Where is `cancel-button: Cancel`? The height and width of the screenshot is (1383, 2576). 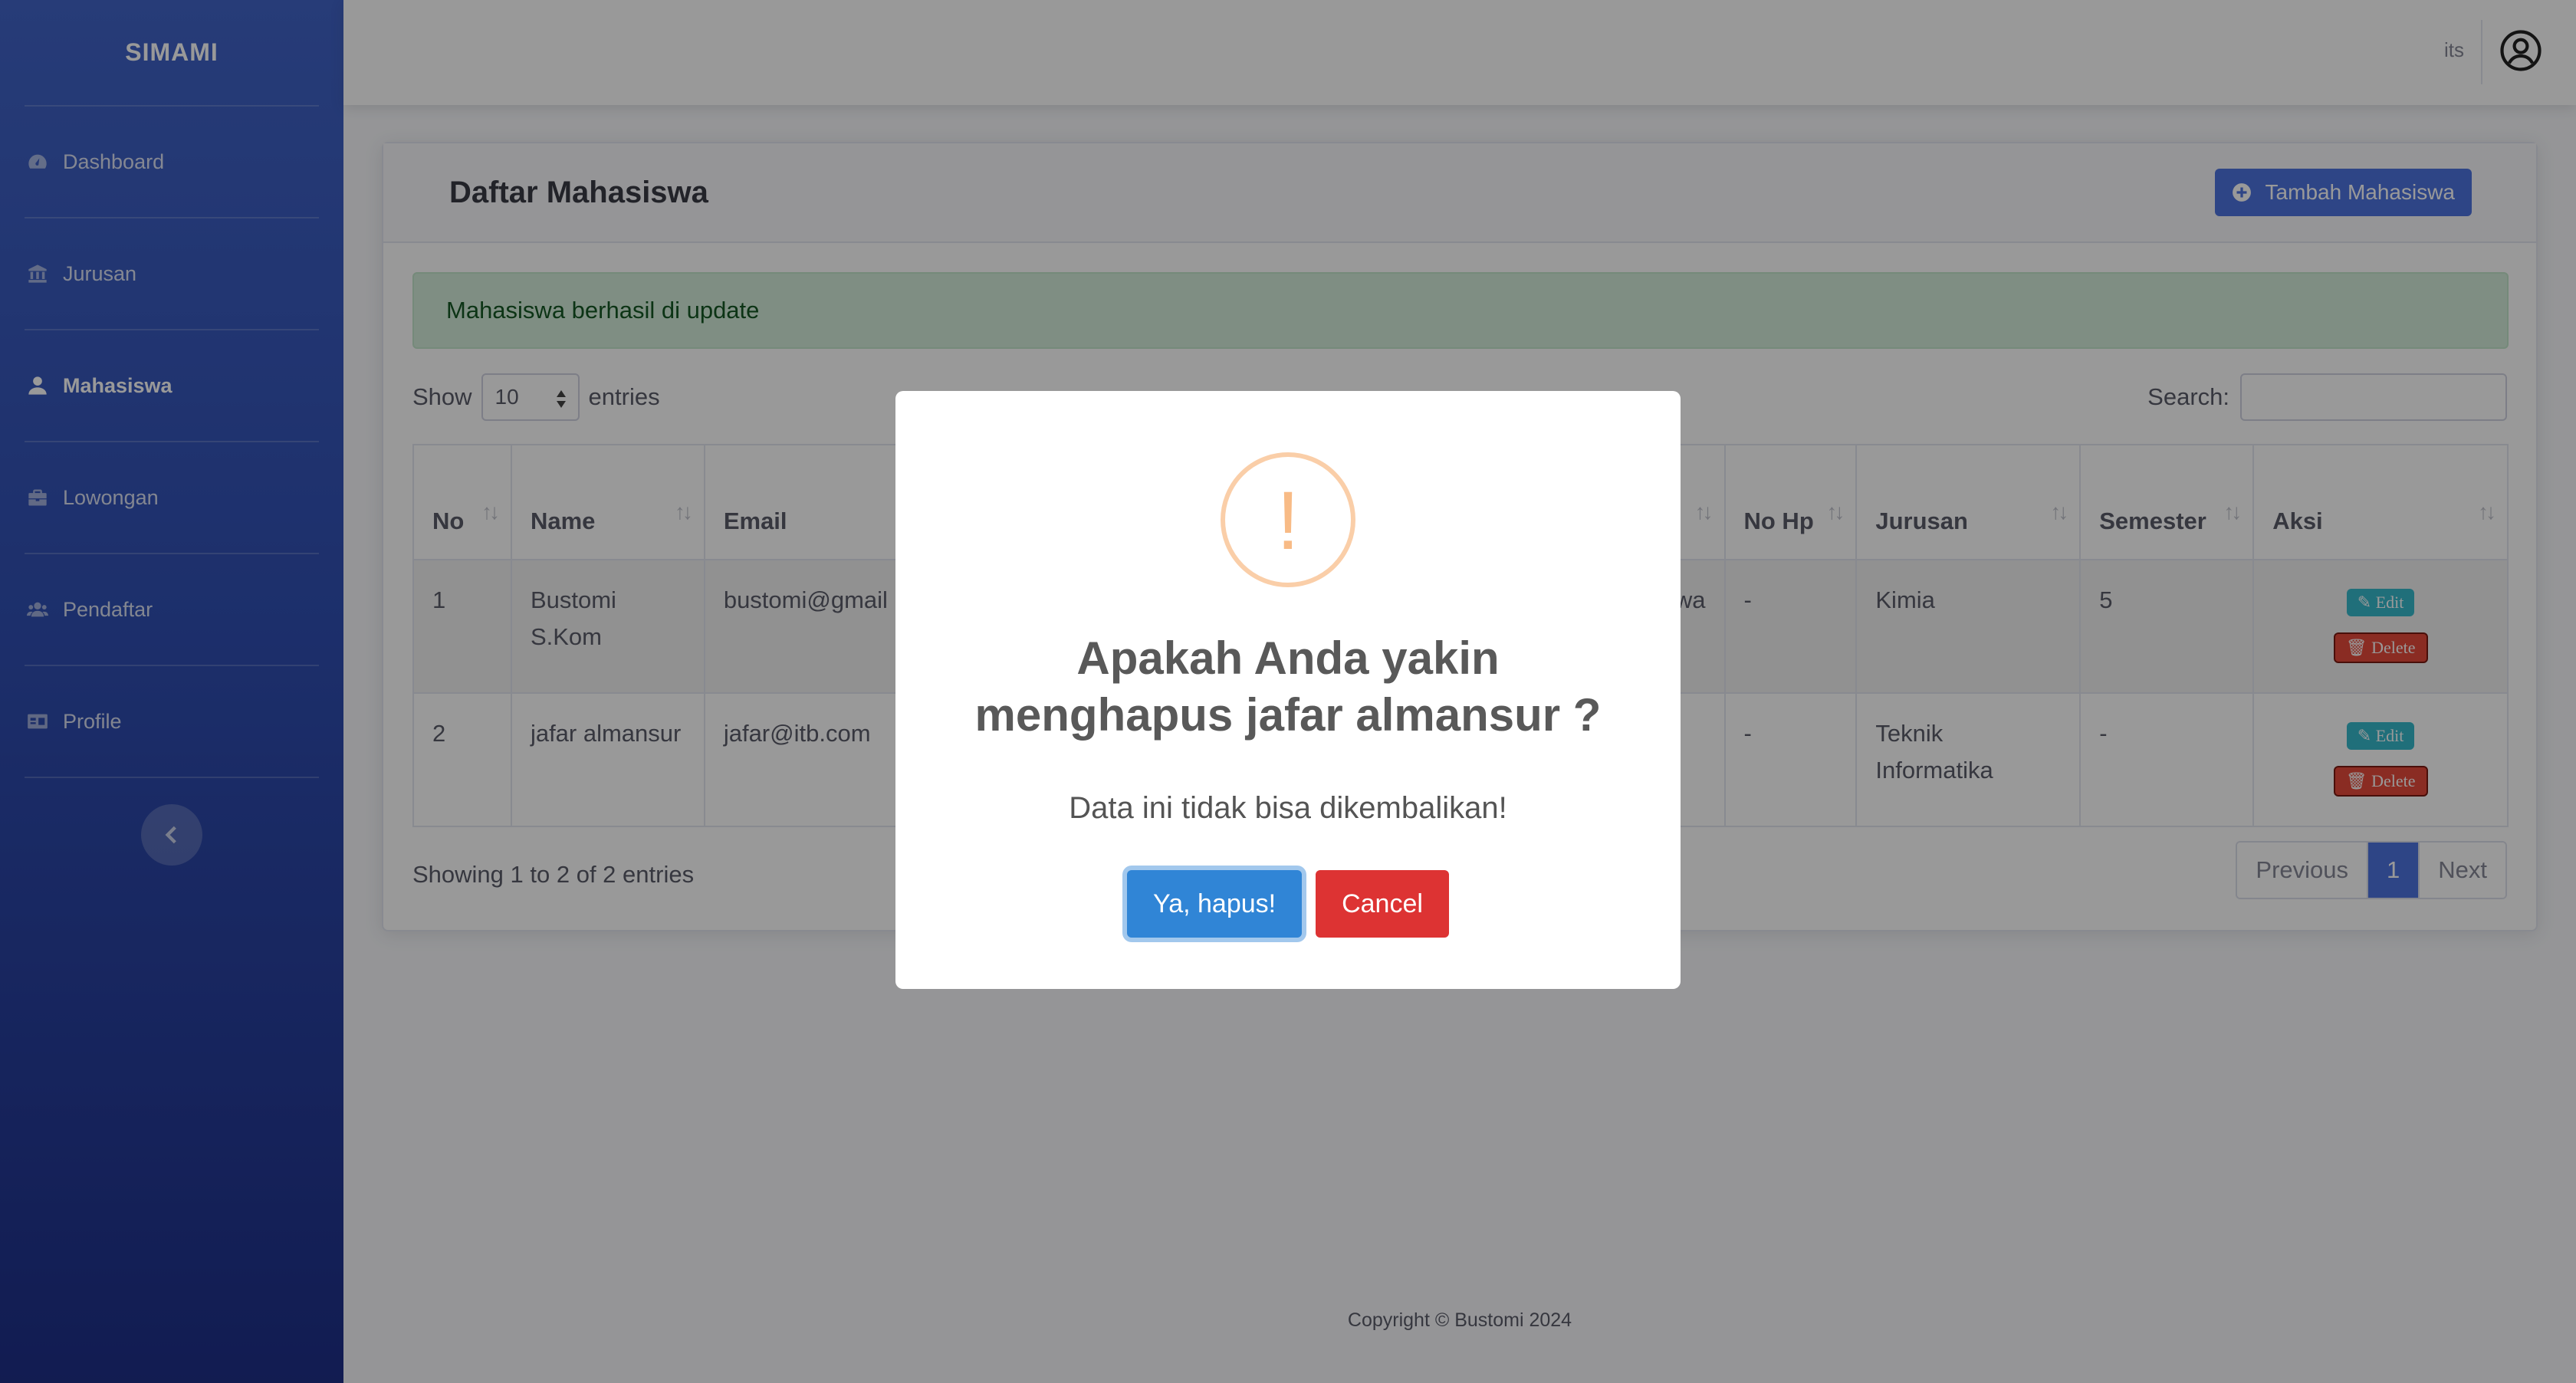 cancel-button: Cancel is located at coordinates (1383, 904).